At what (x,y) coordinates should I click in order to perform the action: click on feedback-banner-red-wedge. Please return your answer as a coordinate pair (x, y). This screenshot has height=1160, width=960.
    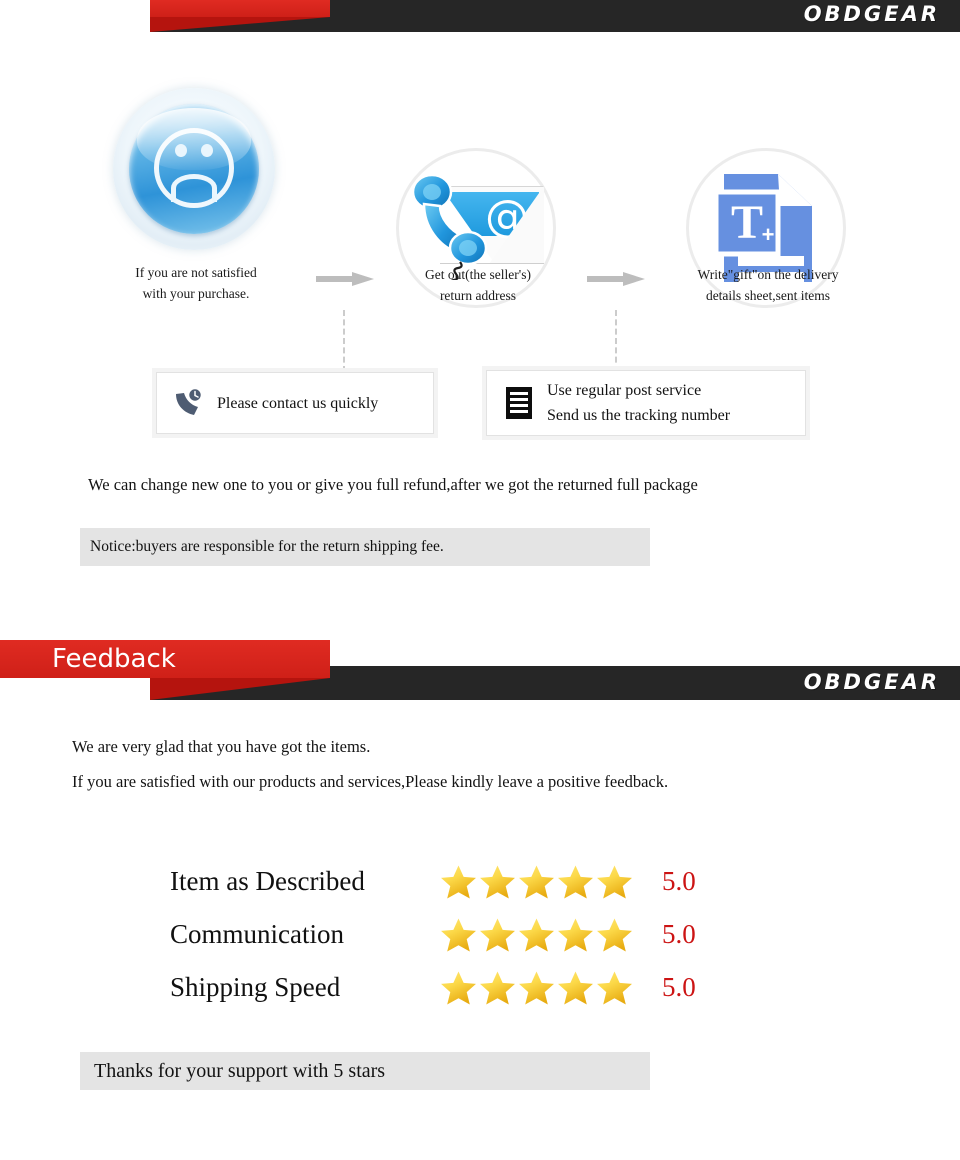
    Looking at the image, I should click on (240, 689).